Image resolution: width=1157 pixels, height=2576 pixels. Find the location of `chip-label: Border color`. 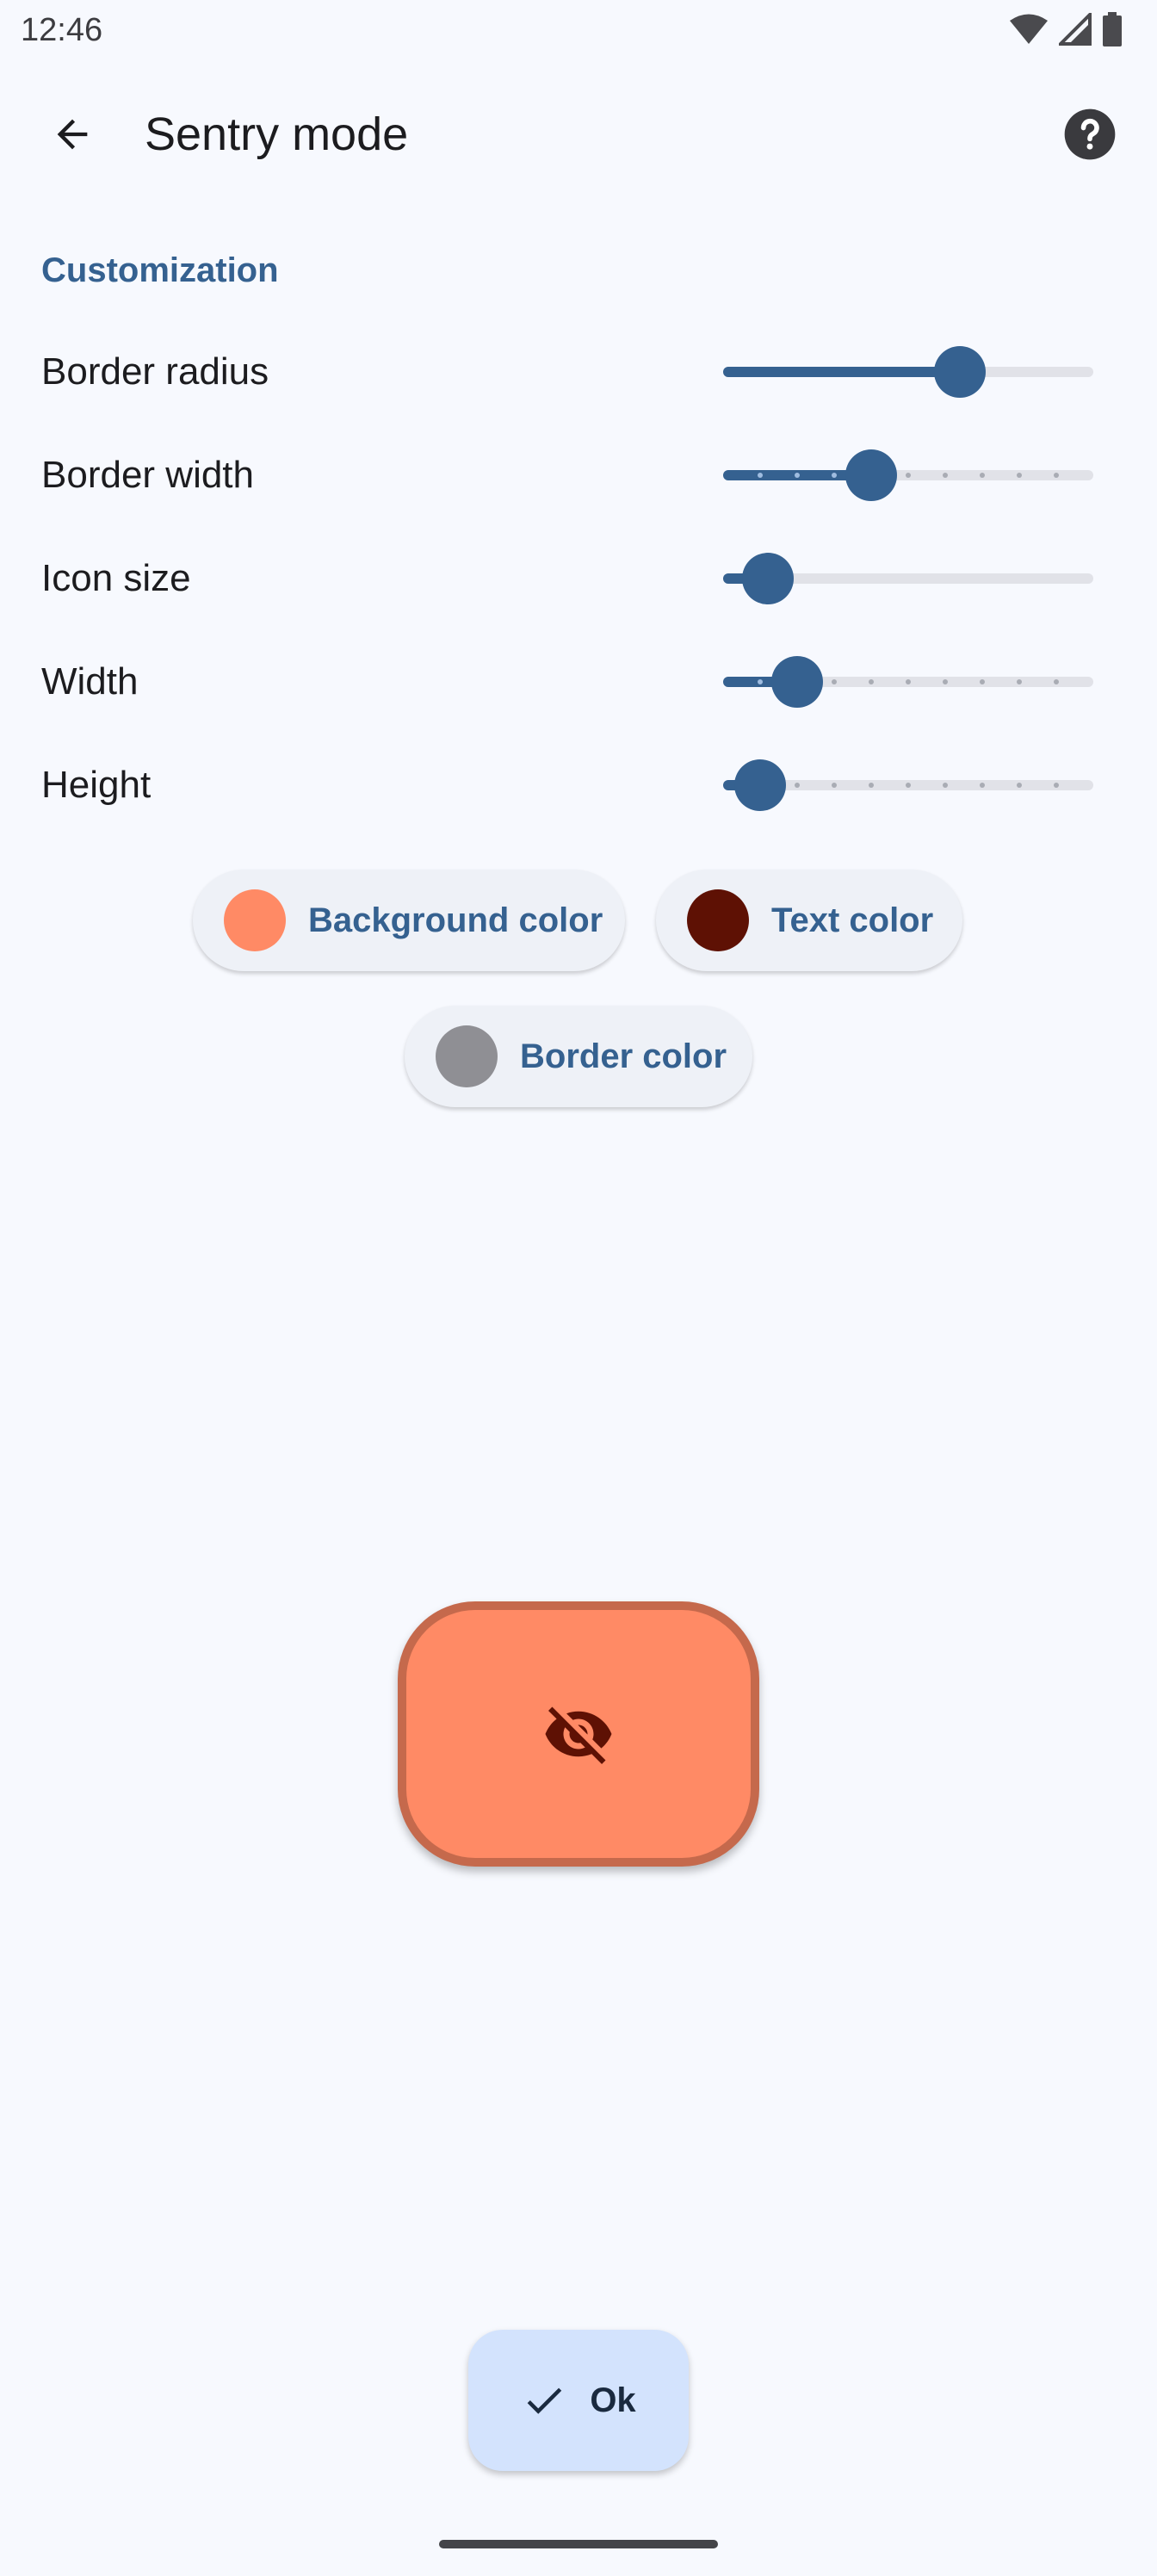

chip-label: Border color is located at coordinates (623, 1056).